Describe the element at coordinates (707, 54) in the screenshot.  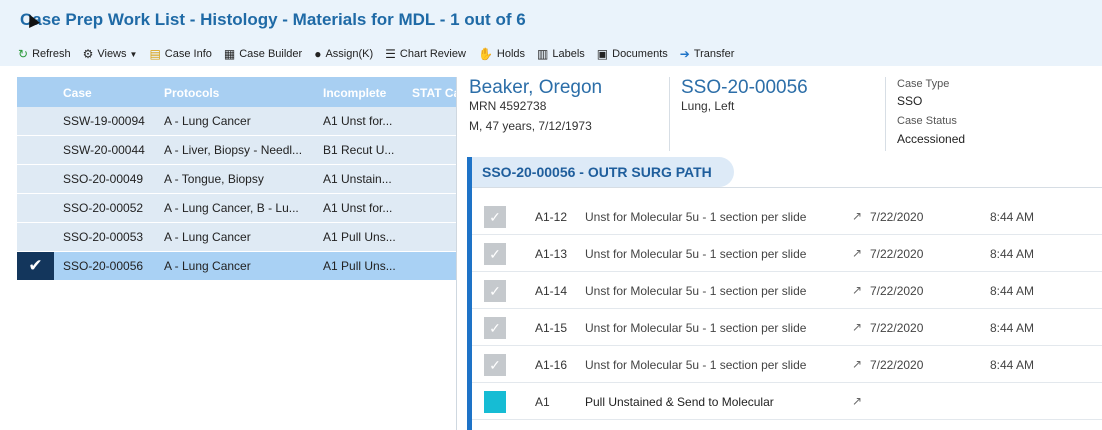
I see `transfer-button: ➔ Transfer` at that location.